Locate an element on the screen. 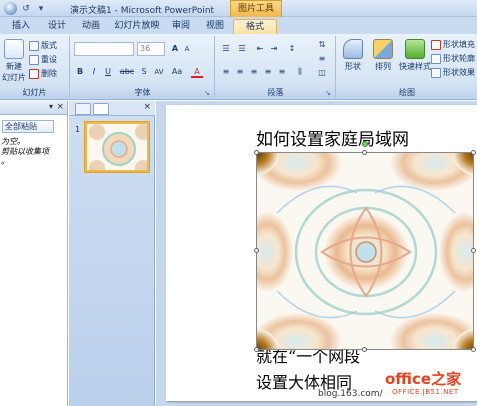 The image size is (477, 406). tab-slideshow: 幻灯片放映 is located at coordinates (137, 26).